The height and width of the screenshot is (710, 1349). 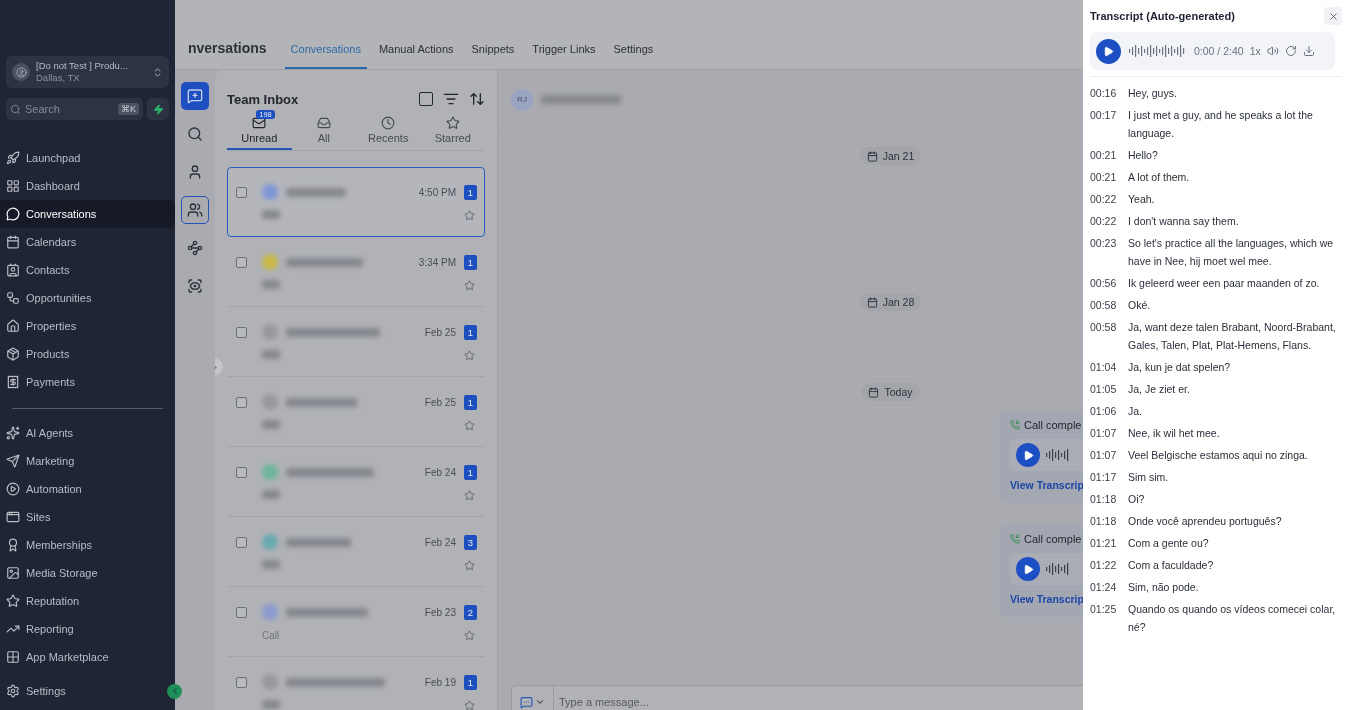 I want to click on sparkles-icon, so click(x=13, y=433).